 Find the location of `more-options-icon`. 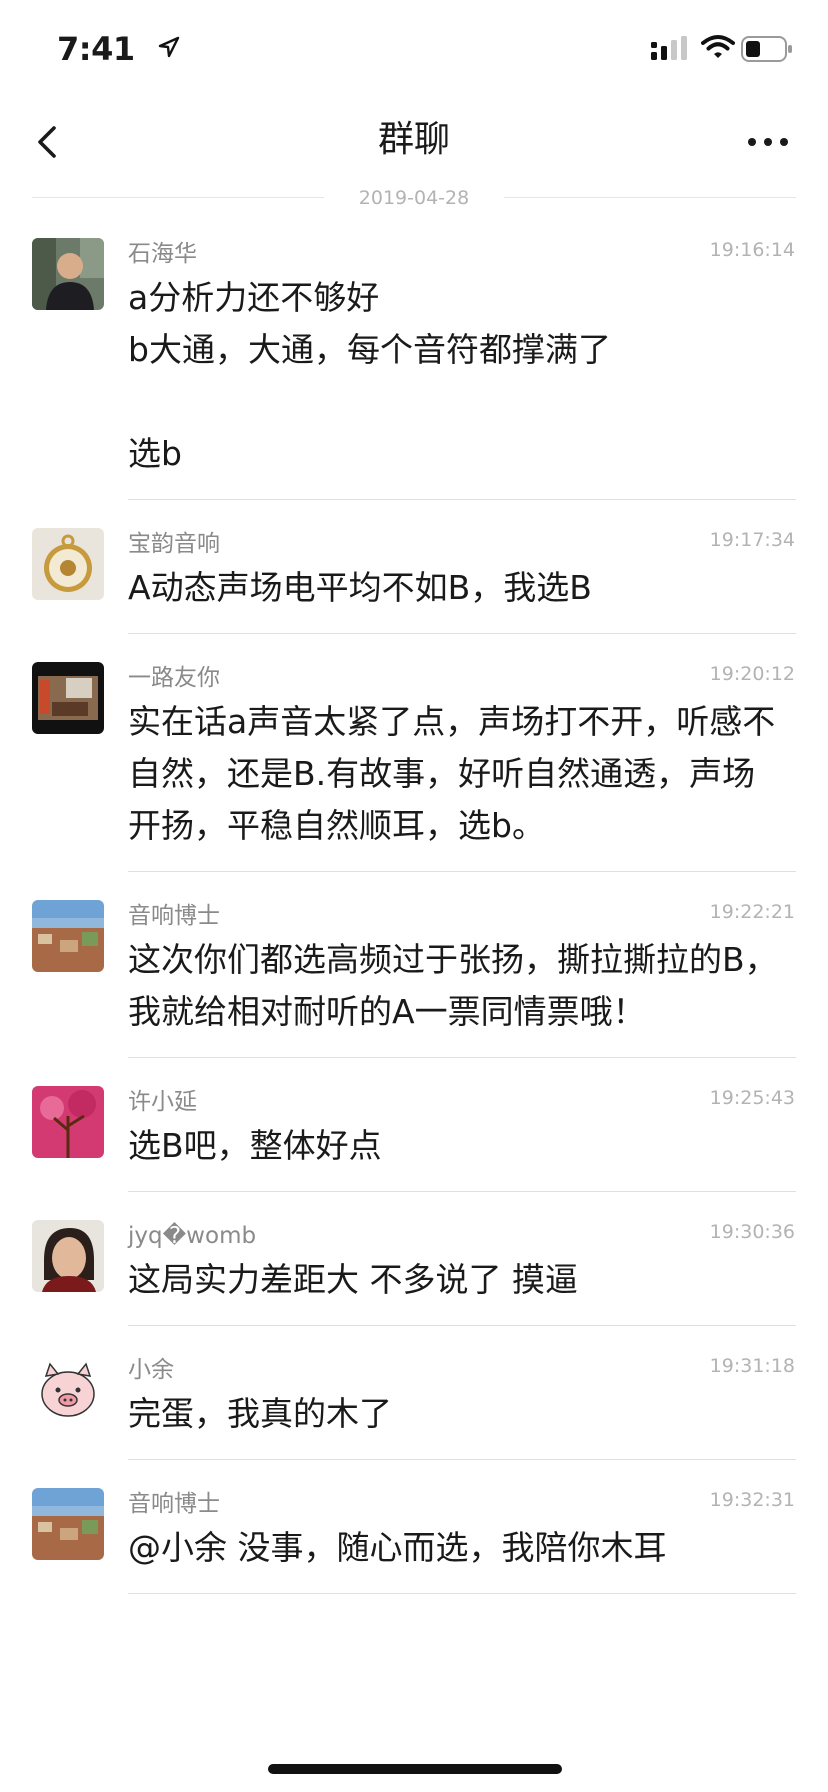

more-options-icon is located at coordinates (768, 142).